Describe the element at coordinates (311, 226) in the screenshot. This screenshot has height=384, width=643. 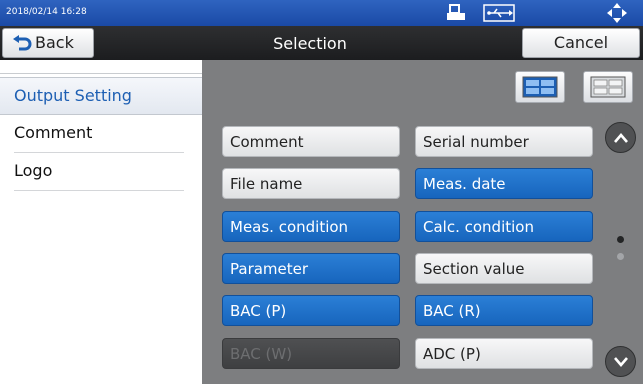
I see `option-meas-condition: Meas. condition` at that location.